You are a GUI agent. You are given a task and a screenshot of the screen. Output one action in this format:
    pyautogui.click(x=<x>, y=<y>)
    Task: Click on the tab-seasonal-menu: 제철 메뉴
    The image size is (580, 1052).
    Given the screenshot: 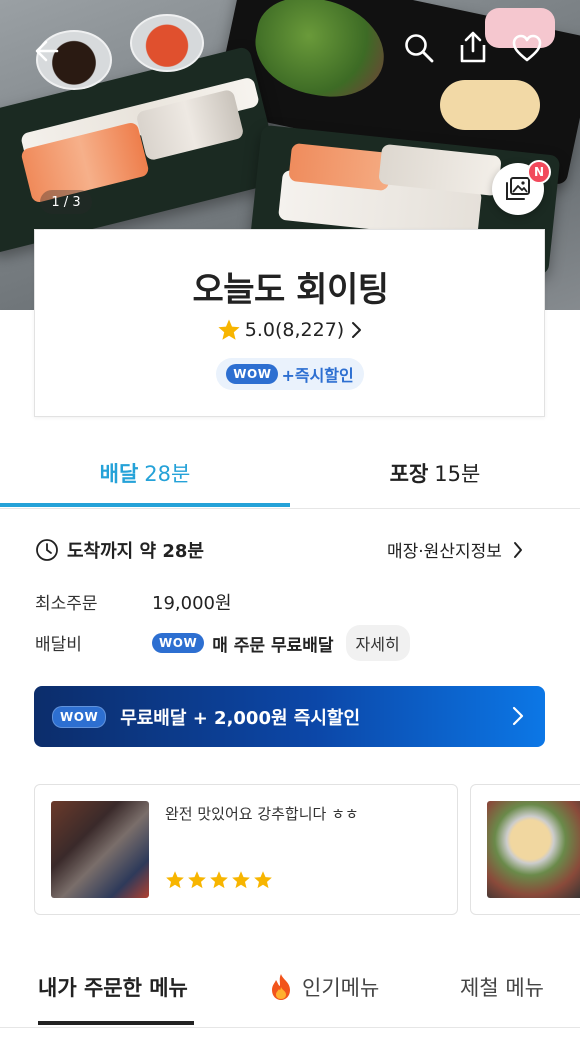 What is the action you would take?
    pyautogui.click(x=502, y=987)
    